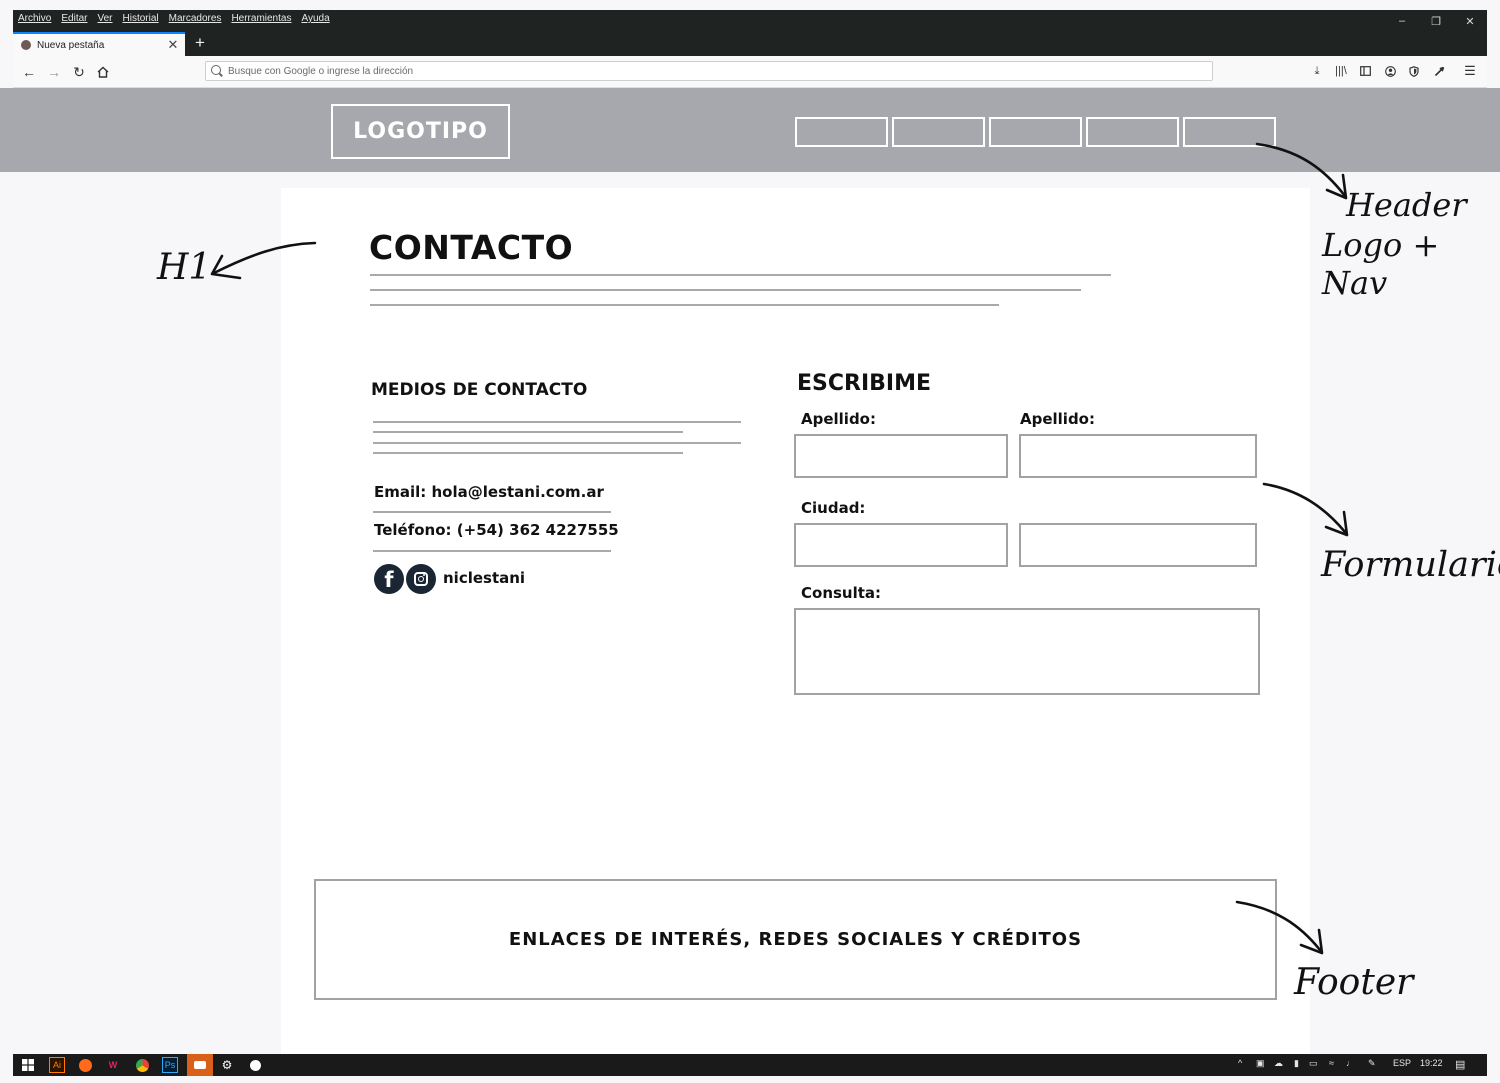  Describe the element at coordinates (255, 1065) in the screenshot. I see `app-circle-icon` at that location.